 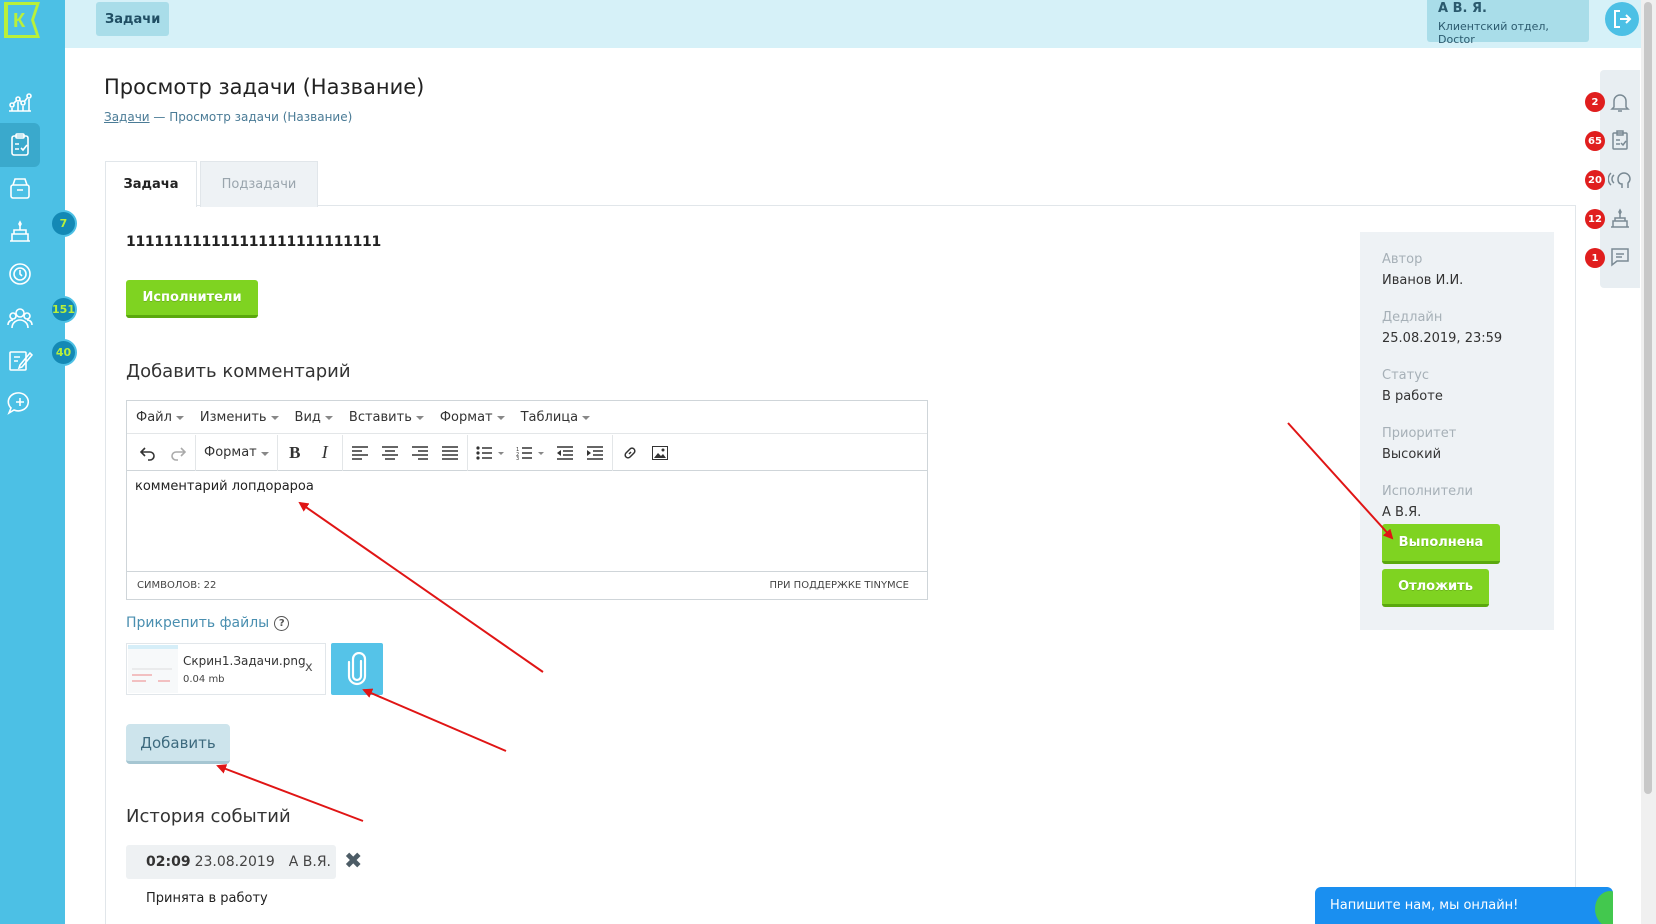 I want to click on author-value: Иванов И.И., so click(x=1423, y=280).